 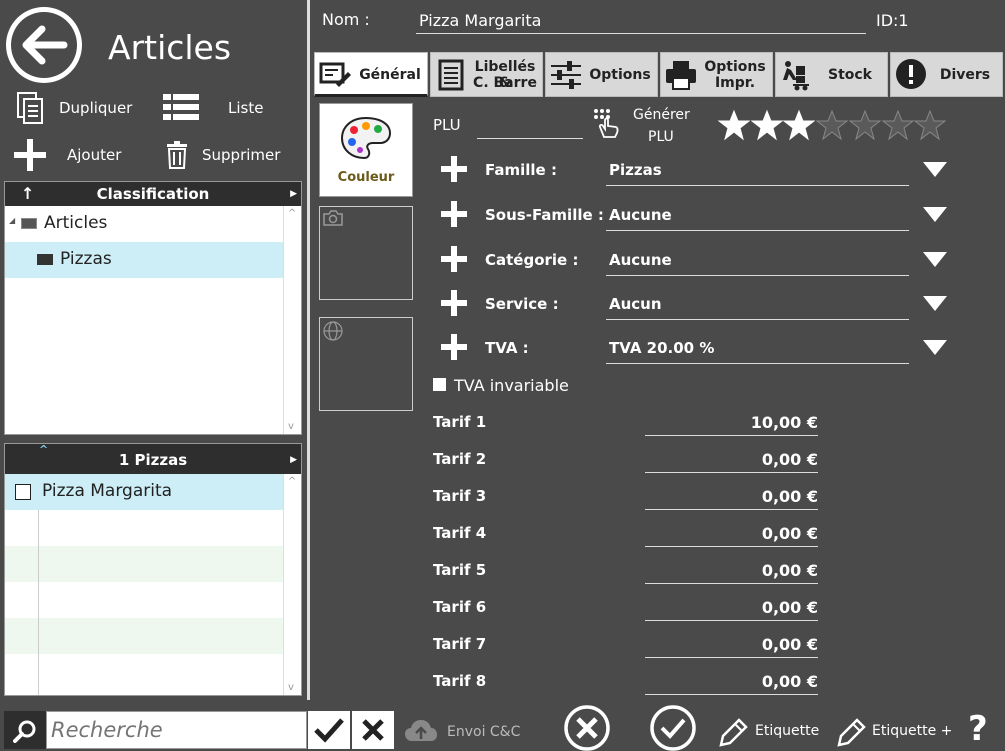 What do you see at coordinates (76, 223) in the screenshot?
I see `tree-item-label: Articles` at bounding box center [76, 223].